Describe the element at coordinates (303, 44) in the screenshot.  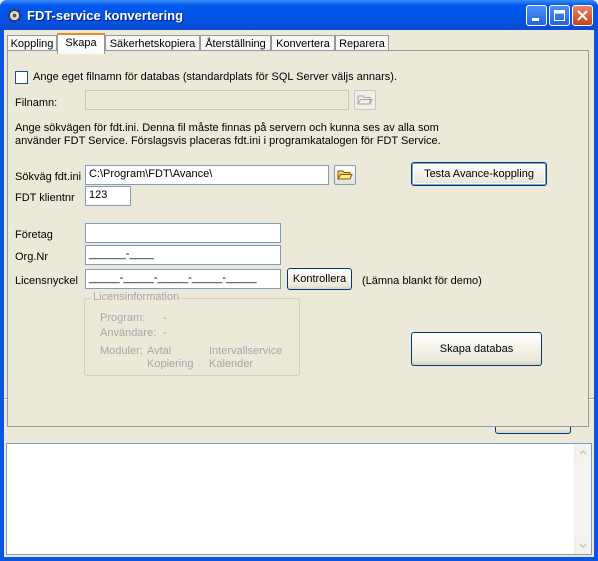
I see `tab-label: Konvertera` at that location.